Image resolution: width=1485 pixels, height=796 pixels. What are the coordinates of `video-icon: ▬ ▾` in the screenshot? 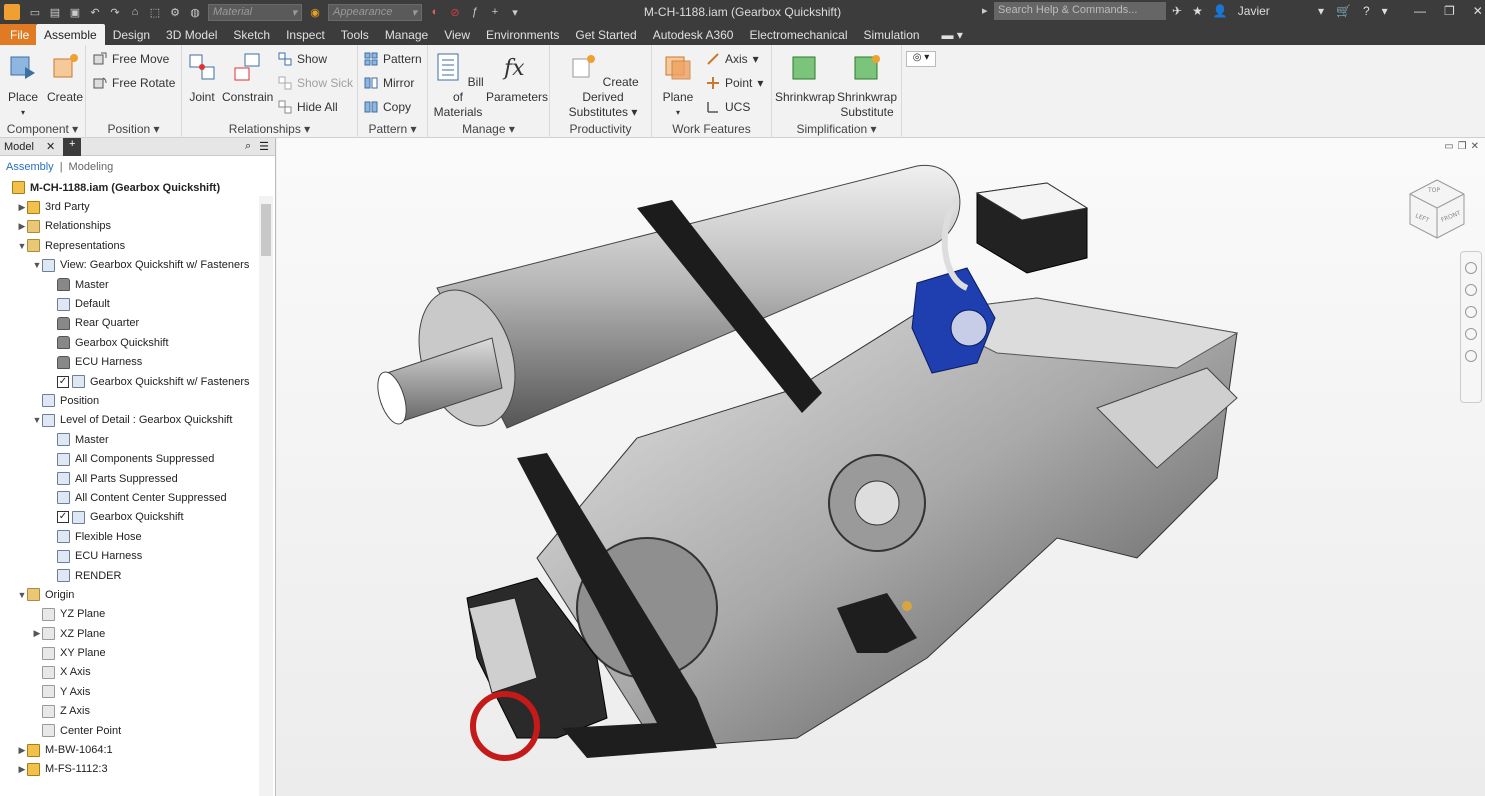 It's located at (949, 34).